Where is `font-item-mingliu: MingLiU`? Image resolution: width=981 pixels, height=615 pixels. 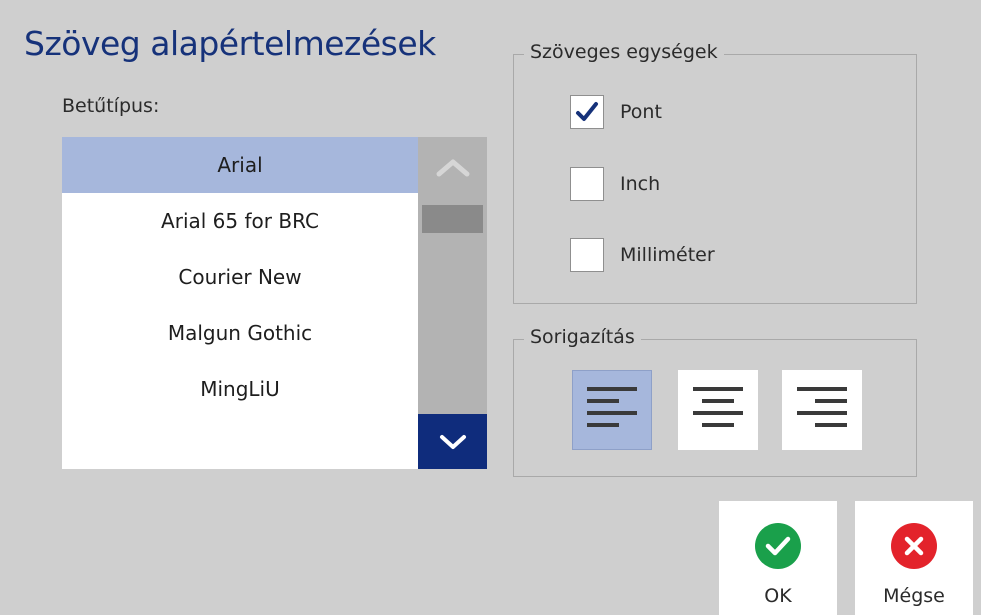
font-item-mingliu: MingLiU is located at coordinates (240, 389).